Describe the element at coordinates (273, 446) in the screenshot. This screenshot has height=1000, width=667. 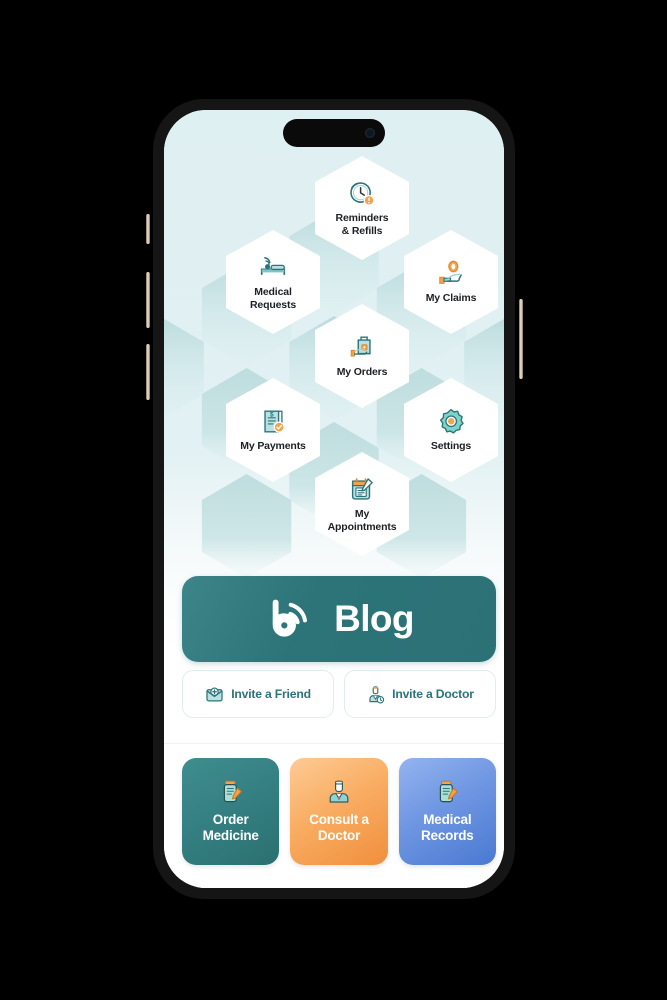
I see `hex-tile-label: My Payments` at that location.